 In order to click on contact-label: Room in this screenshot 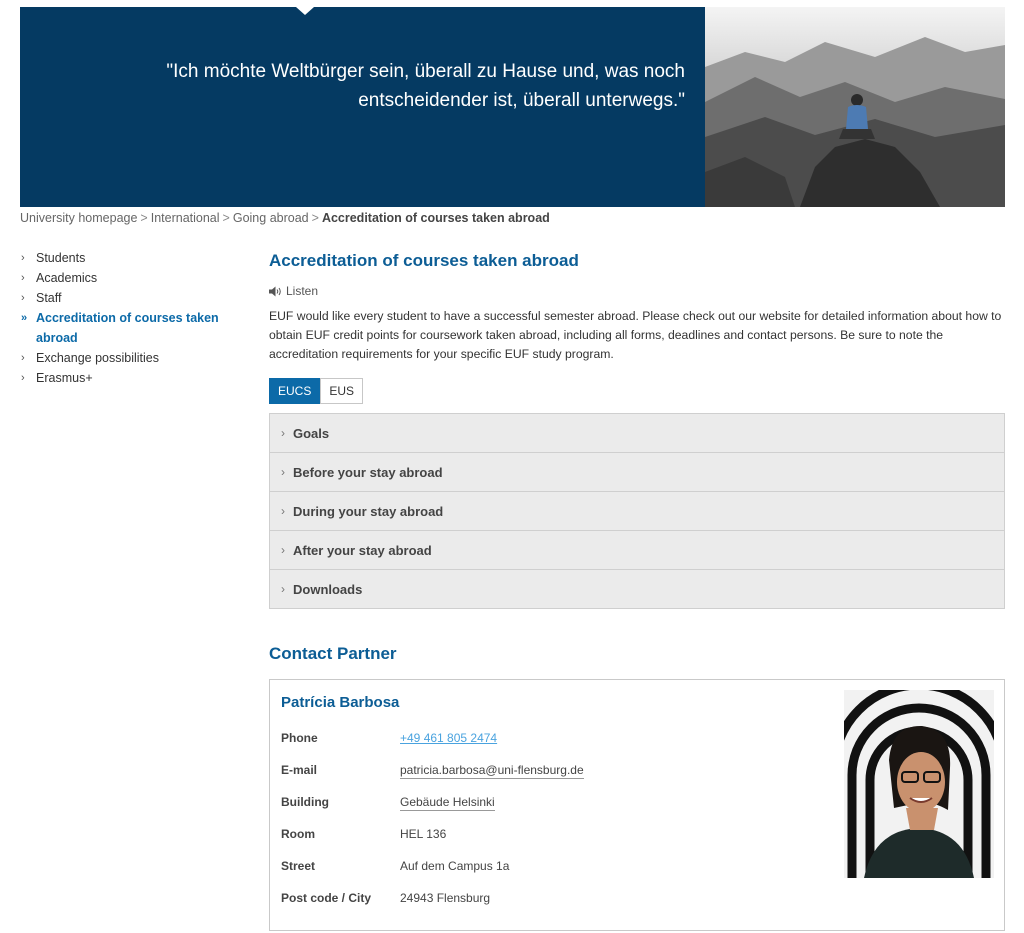, I will do `click(298, 834)`.